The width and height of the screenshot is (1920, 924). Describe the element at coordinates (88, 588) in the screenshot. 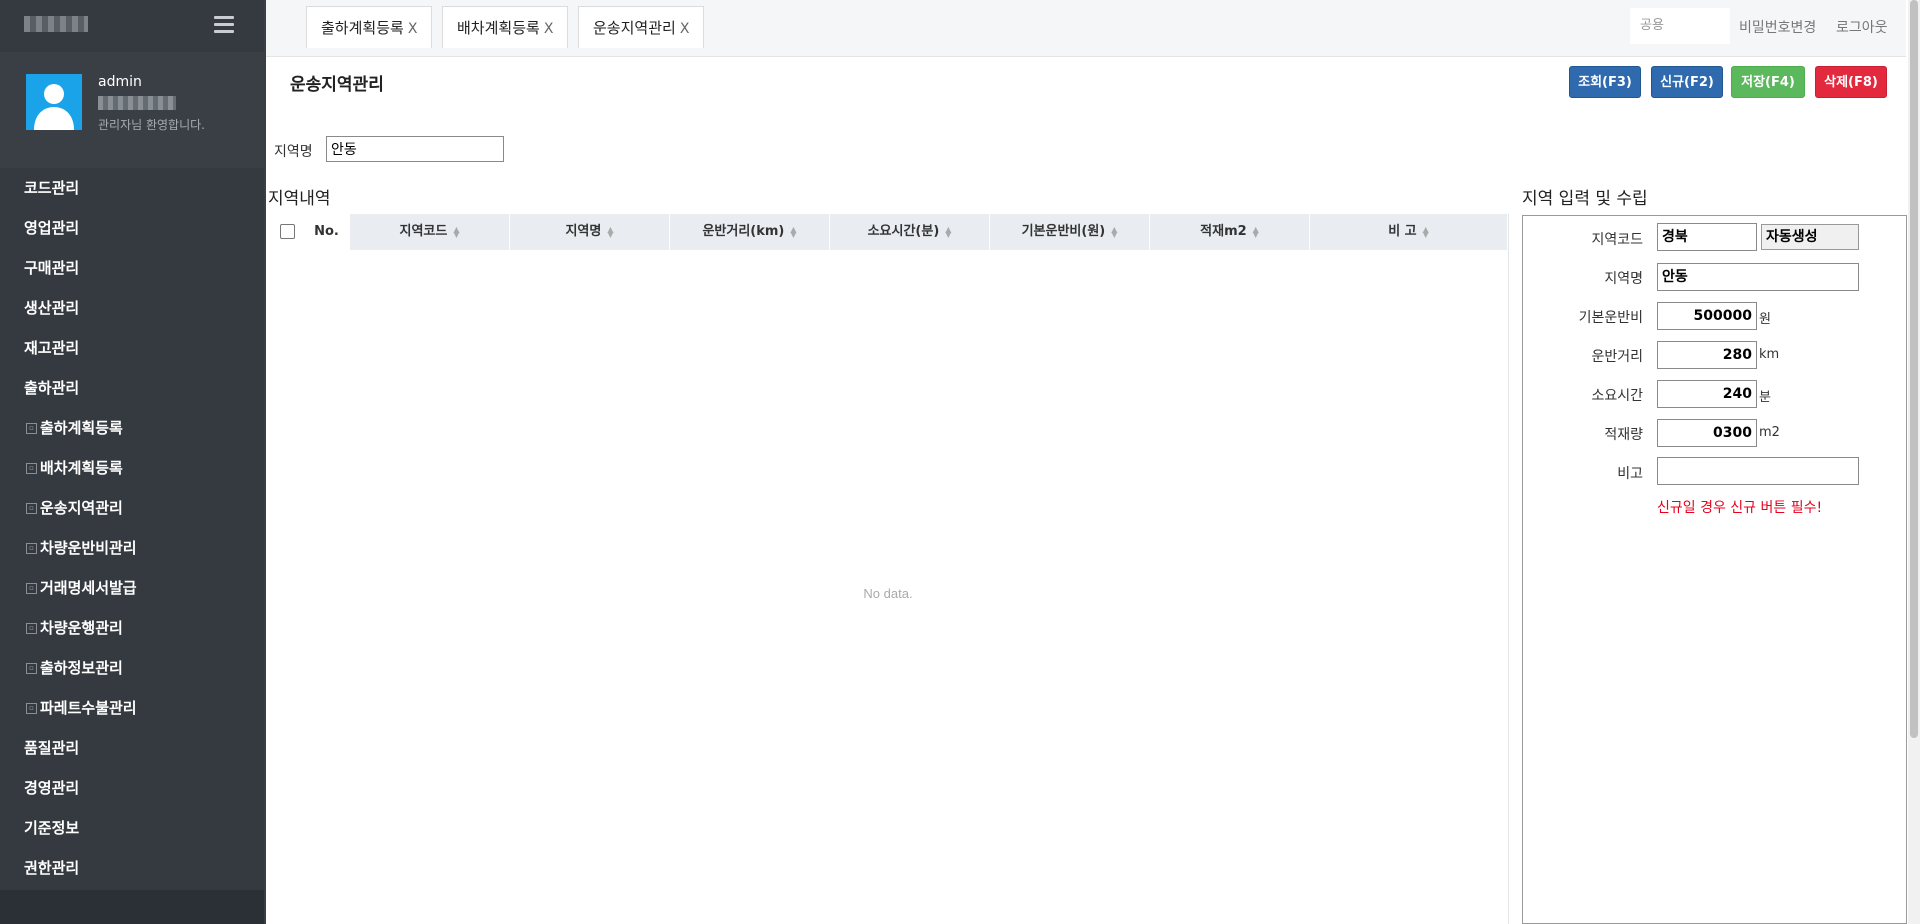

I see `menu-item-label: 거래명세서발급` at that location.